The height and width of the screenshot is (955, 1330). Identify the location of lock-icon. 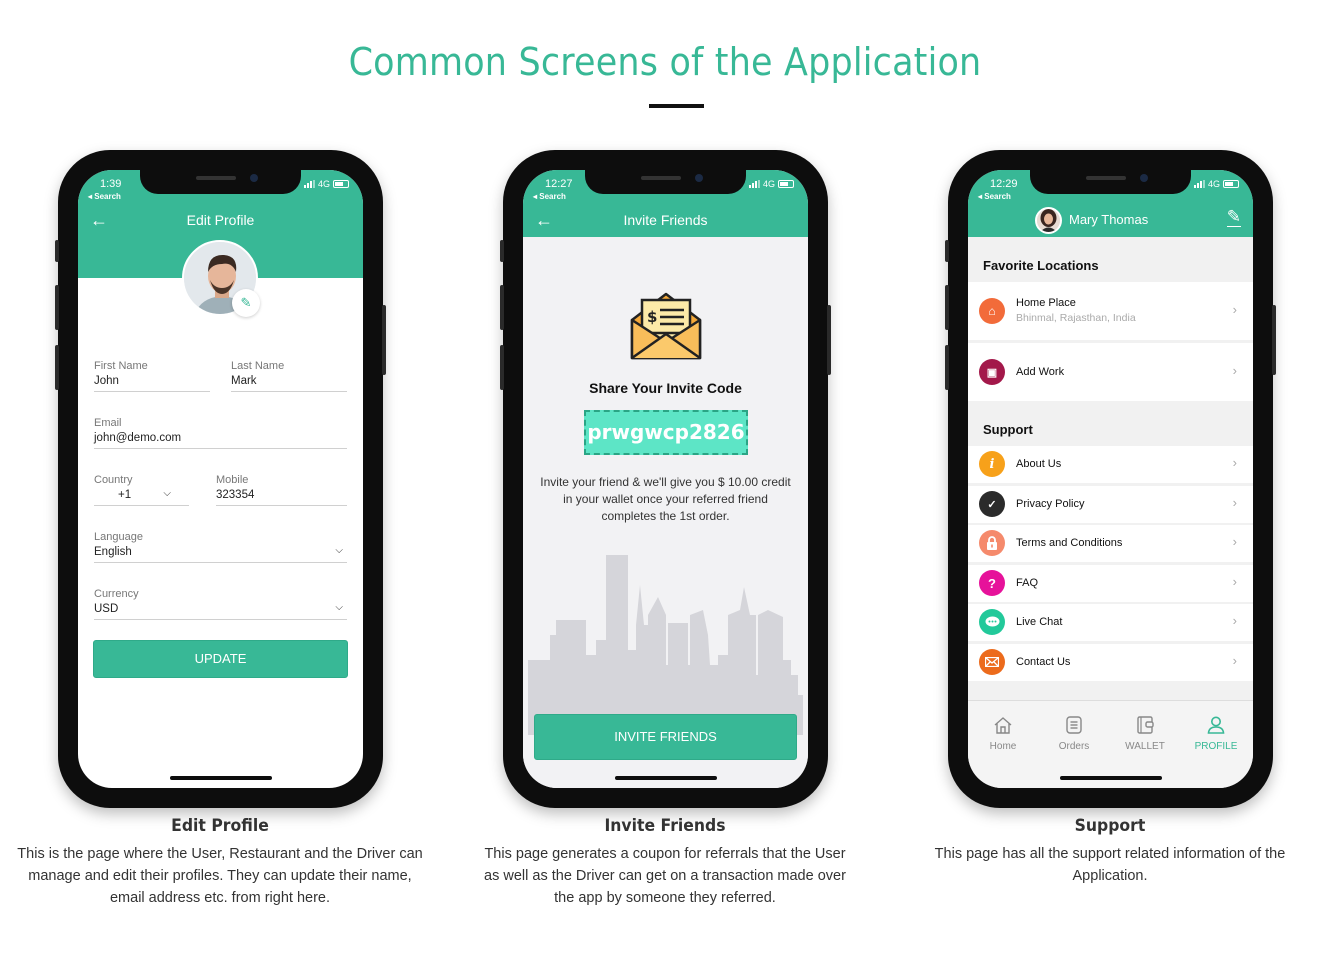
(992, 543).